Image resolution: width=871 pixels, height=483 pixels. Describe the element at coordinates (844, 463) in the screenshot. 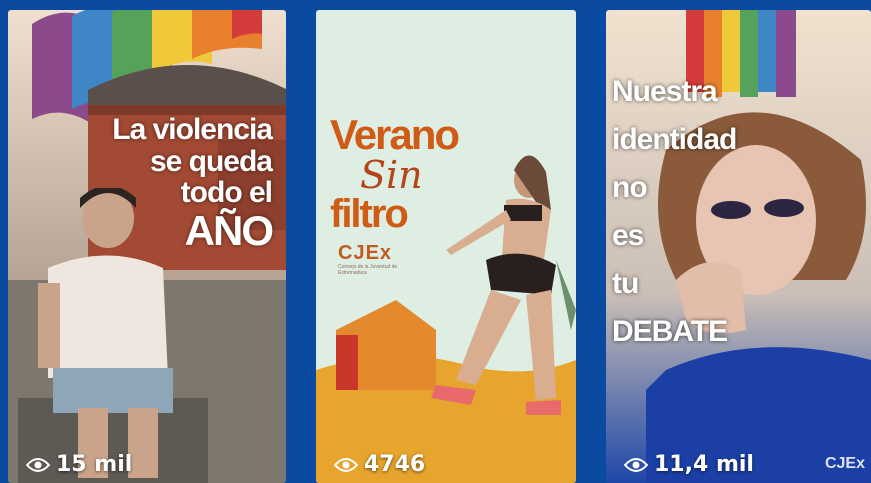

I see `cjex-watermark: CJEx` at that location.